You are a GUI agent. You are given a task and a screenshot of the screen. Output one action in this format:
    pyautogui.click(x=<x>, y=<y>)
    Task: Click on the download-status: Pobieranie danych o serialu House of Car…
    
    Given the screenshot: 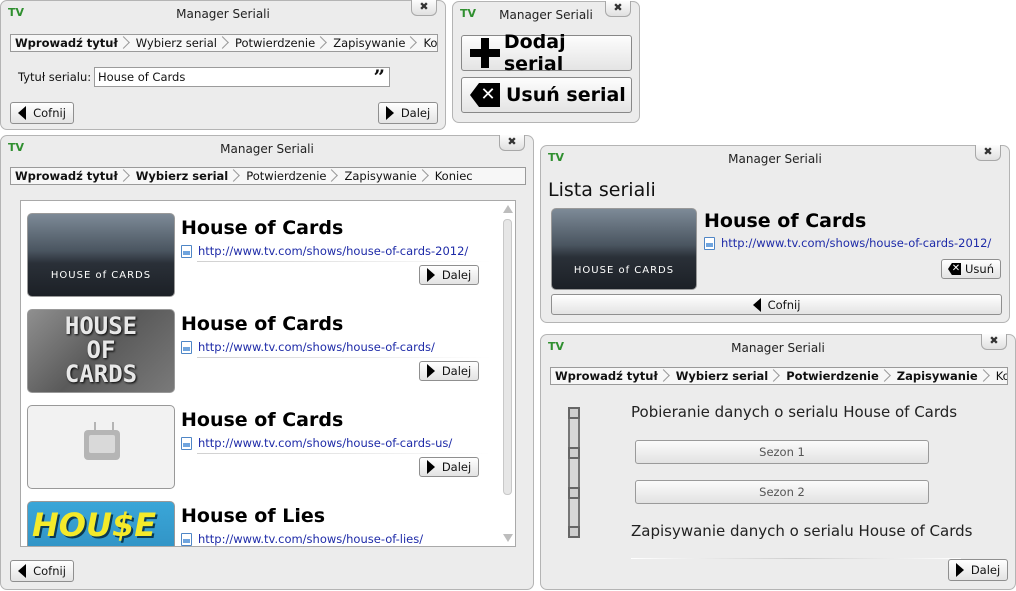 What is the action you would take?
    pyautogui.click(x=794, y=412)
    